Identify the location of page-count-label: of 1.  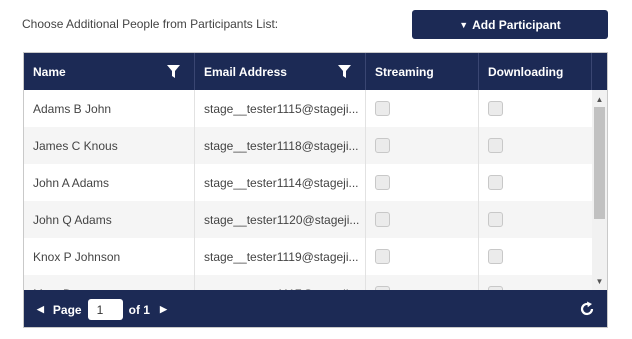
(139, 309).